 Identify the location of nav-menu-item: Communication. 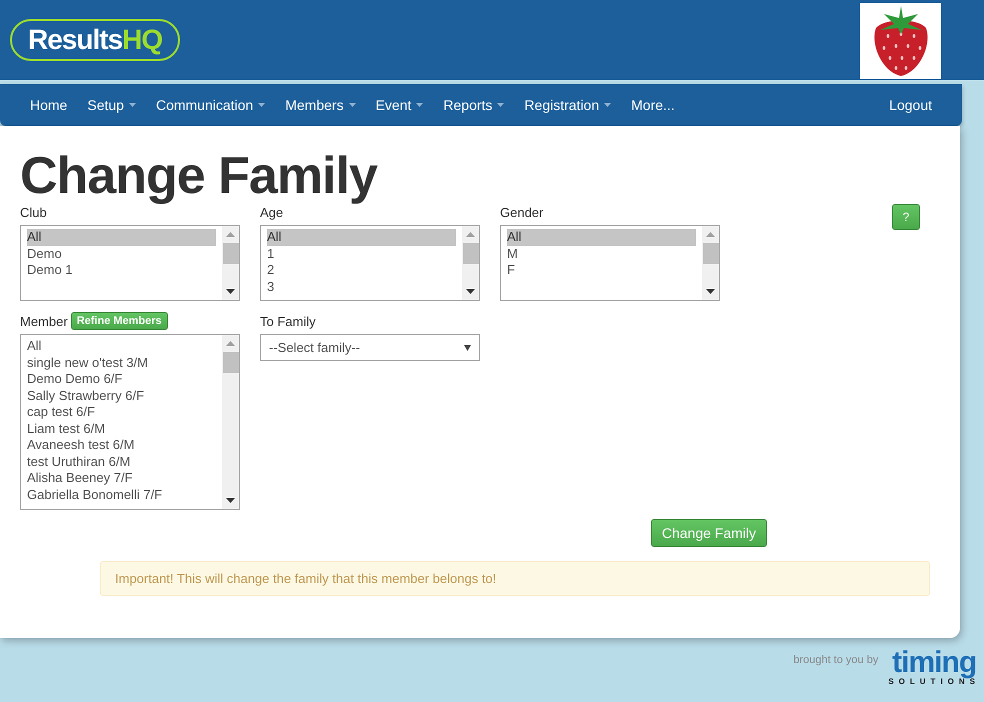
(211, 105).